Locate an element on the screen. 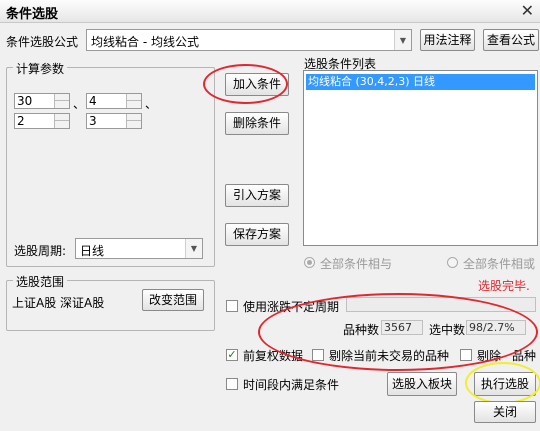  execute-selection-button: 执行选股 is located at coordinates (505, 384).